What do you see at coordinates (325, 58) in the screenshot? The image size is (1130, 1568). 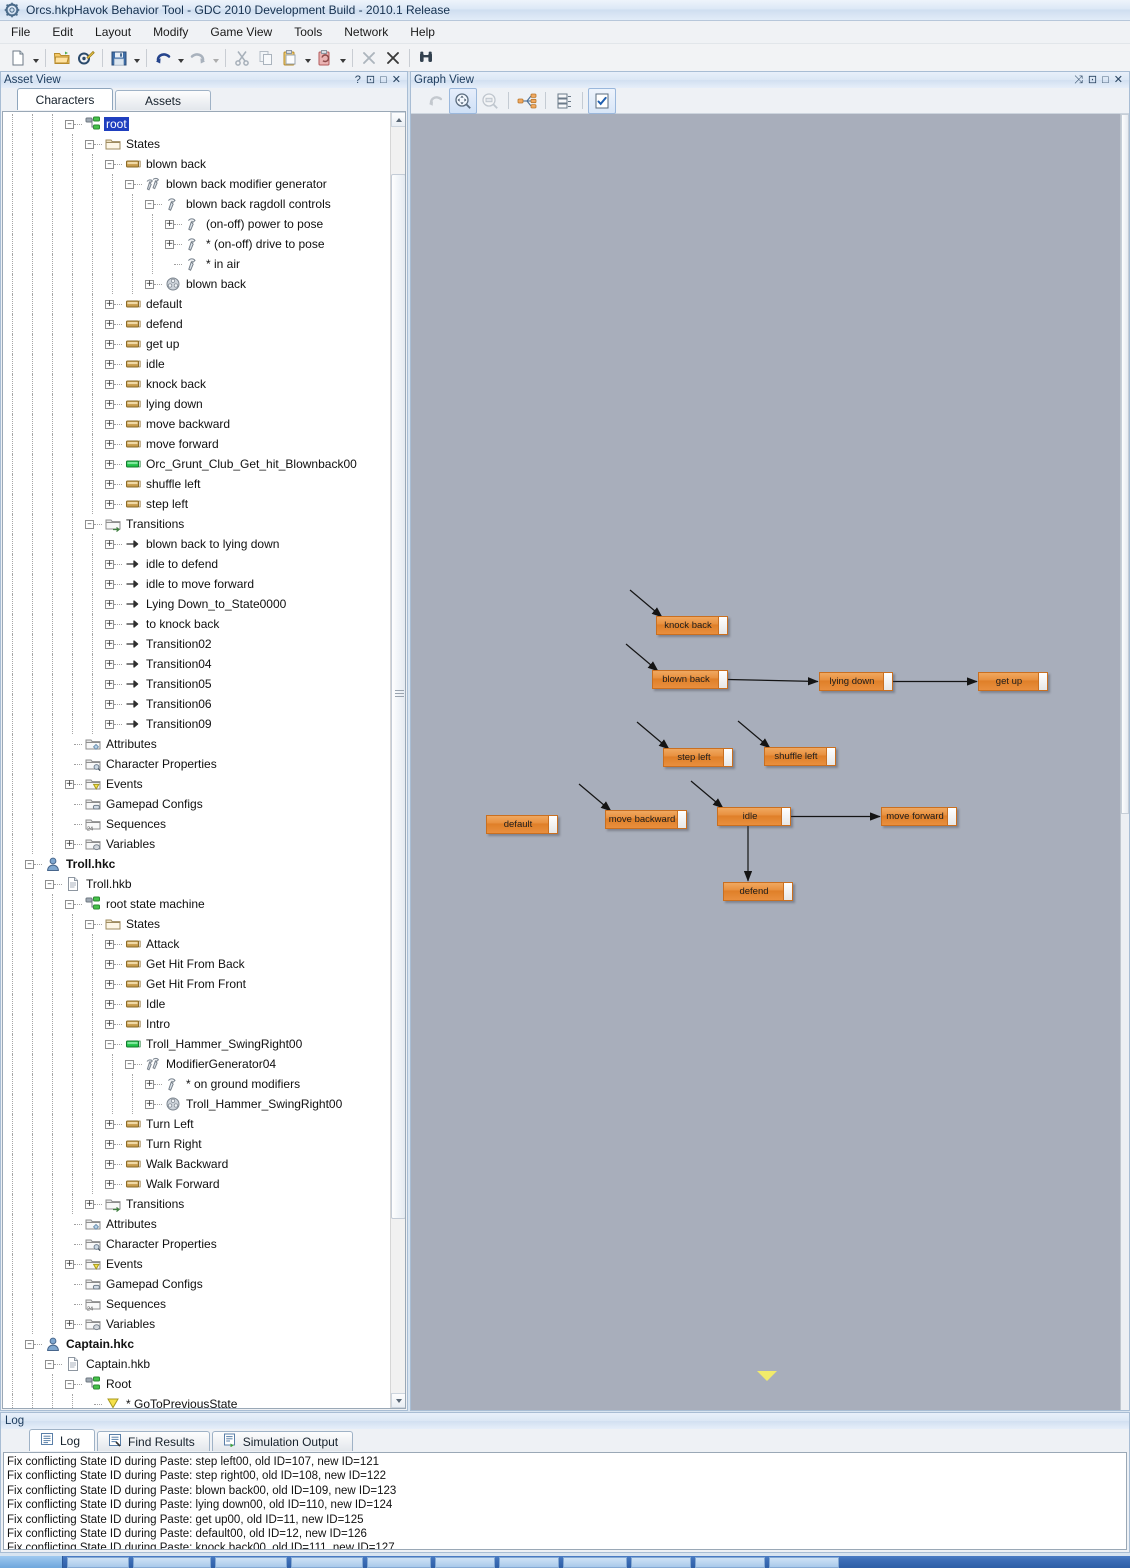 I see `paste-special-icon` at bounding box center [325, 58].